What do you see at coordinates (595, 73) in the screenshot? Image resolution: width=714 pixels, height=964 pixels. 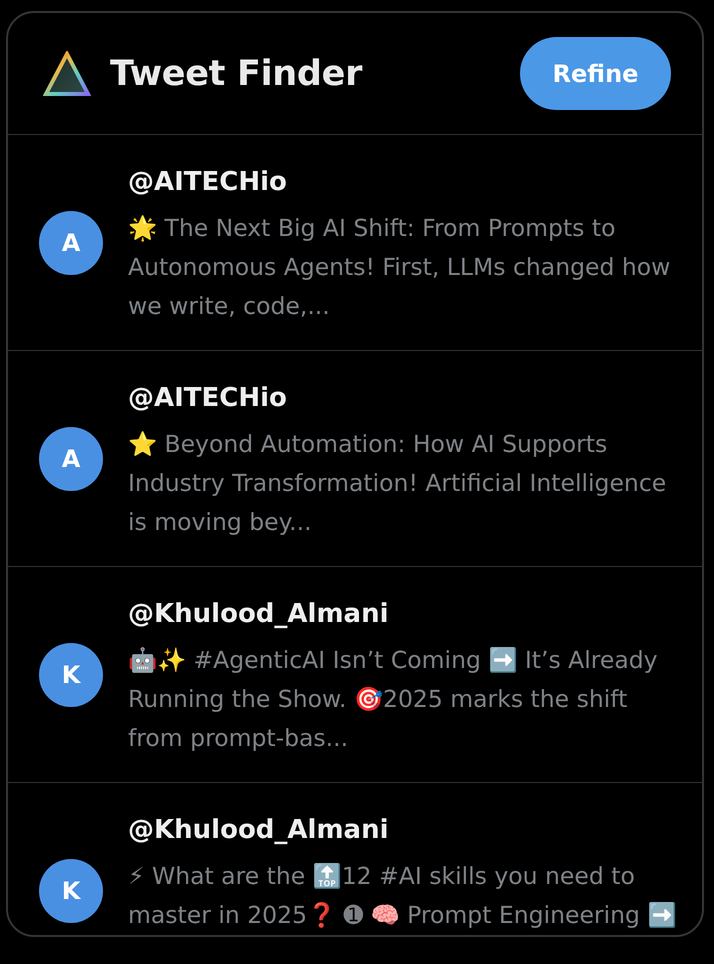 I see `refine-button: Refine` at bounding box center [595, 73].